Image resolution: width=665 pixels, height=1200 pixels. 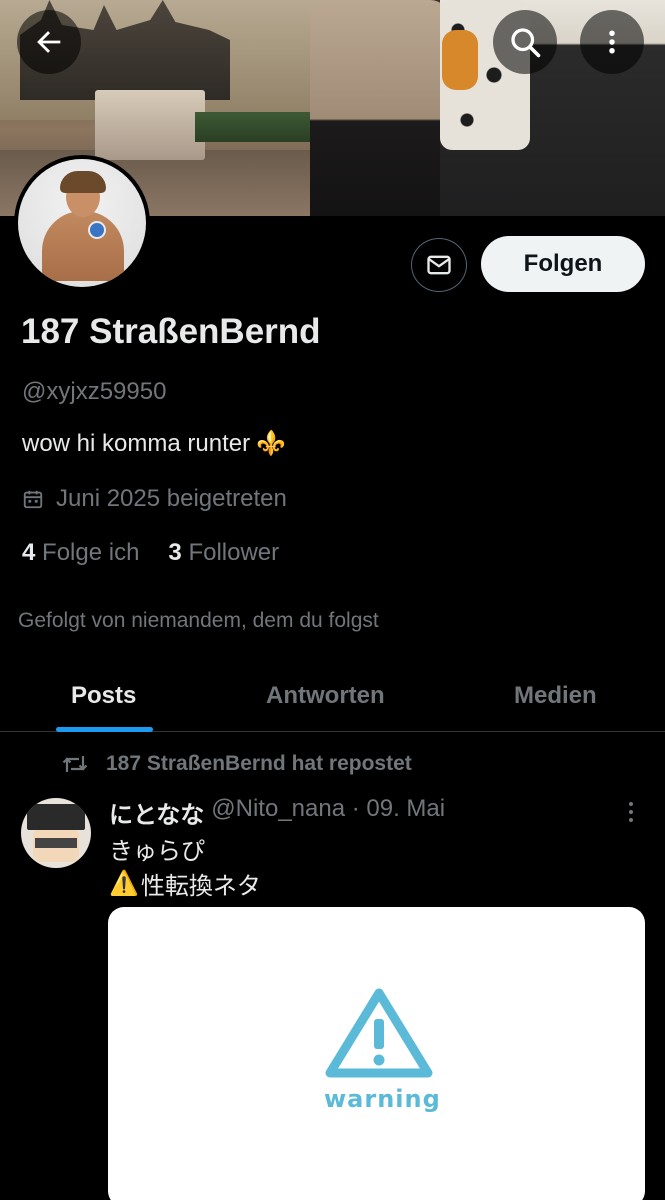 What do you see at coordinates (259, 763) in the screenshot?
I see `repost-label: 187 StraßenBernd hat repostet` at bounding box center [259, 763].